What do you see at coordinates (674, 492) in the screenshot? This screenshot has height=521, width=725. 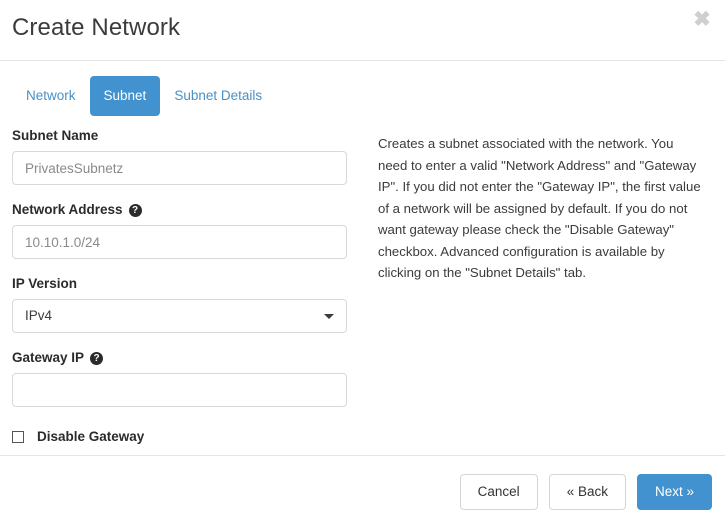 I see `next-button: Next »` at bounding box center [674, 492].